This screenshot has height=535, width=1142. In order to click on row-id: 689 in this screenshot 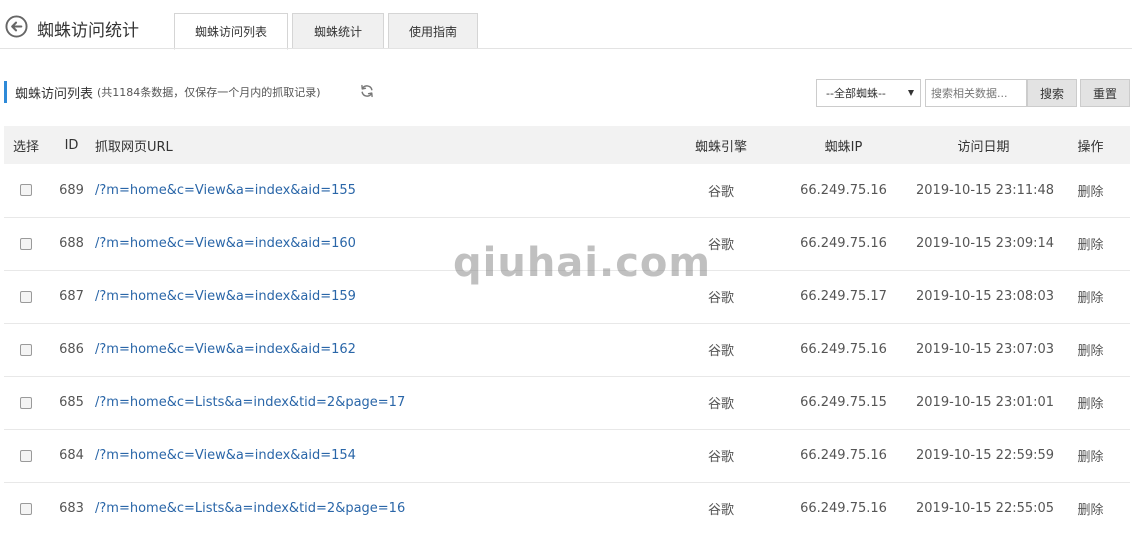, I will do `click(71, 191)`.